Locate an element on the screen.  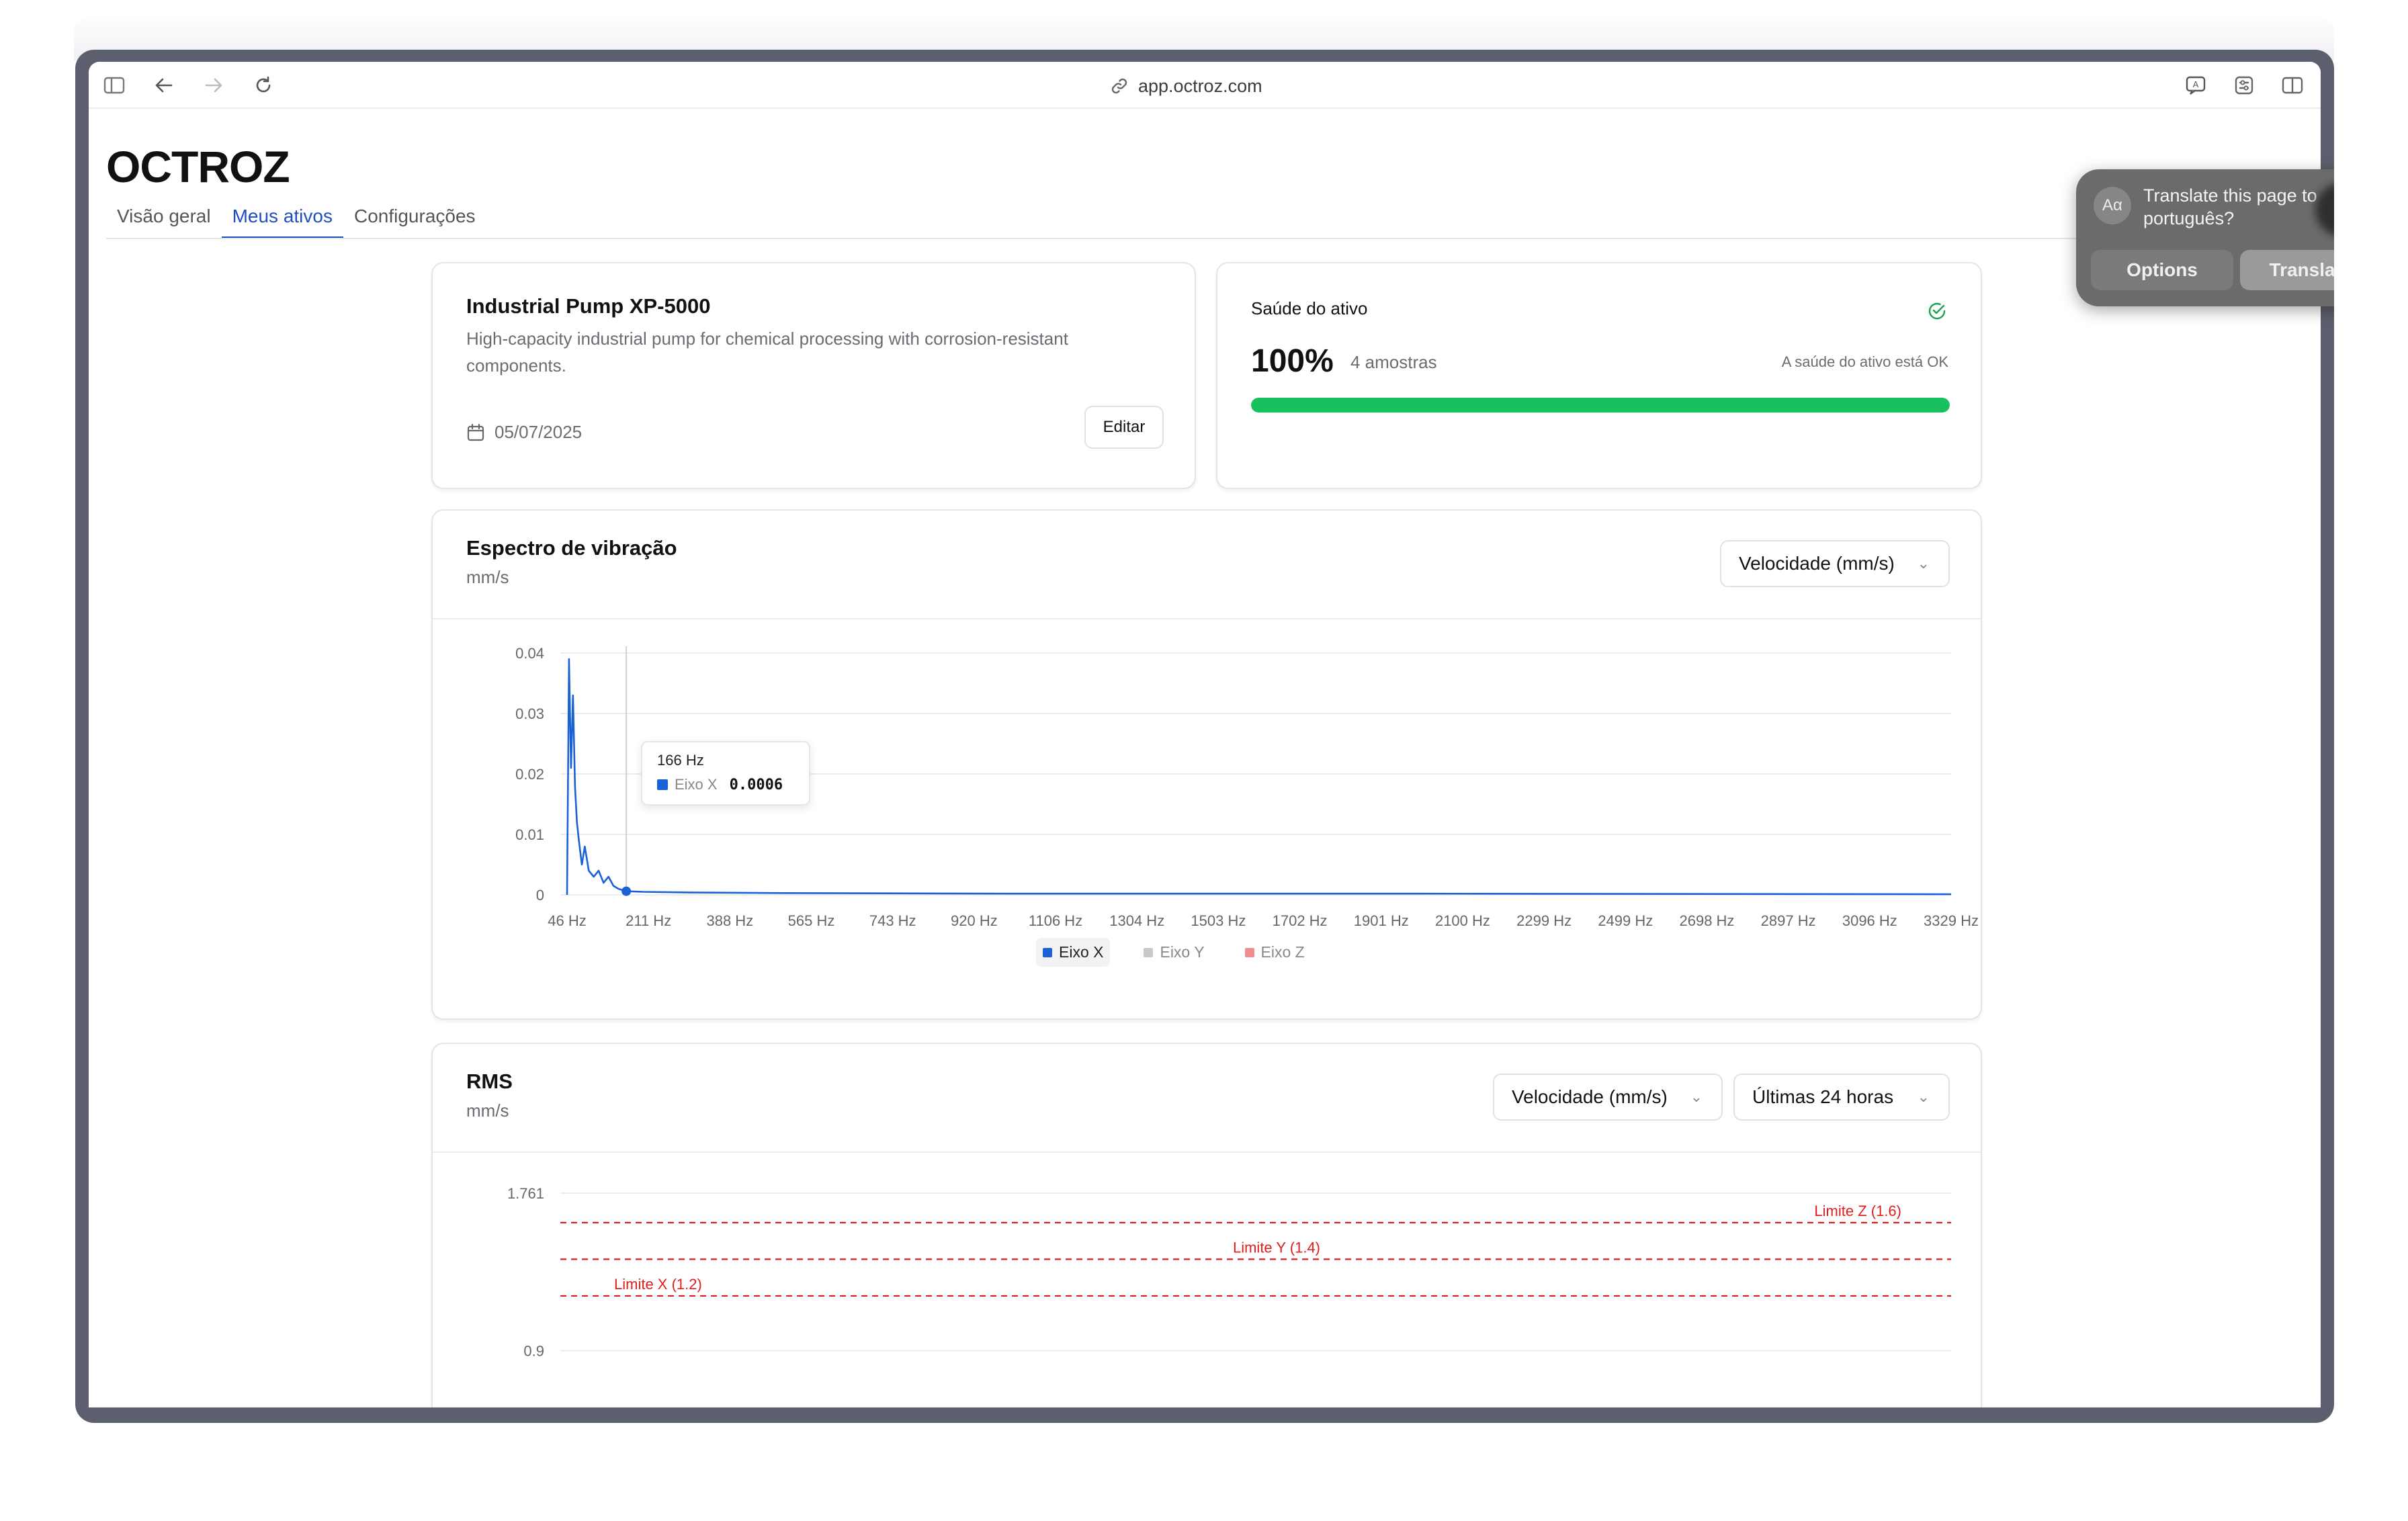
spectrum-title: Espectro de vibração is located at coordinates (571, 548).